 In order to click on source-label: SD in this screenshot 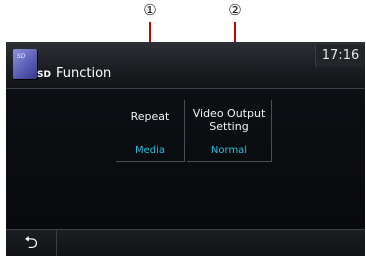, I will do `click(44, 75)`.